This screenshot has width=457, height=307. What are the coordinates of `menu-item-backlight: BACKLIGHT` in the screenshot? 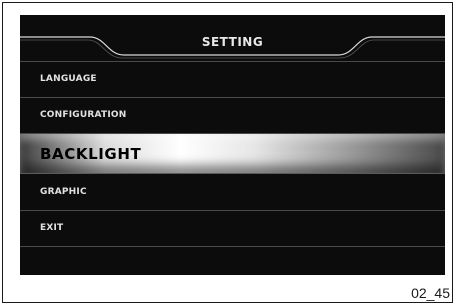 It's located at (232, 154).